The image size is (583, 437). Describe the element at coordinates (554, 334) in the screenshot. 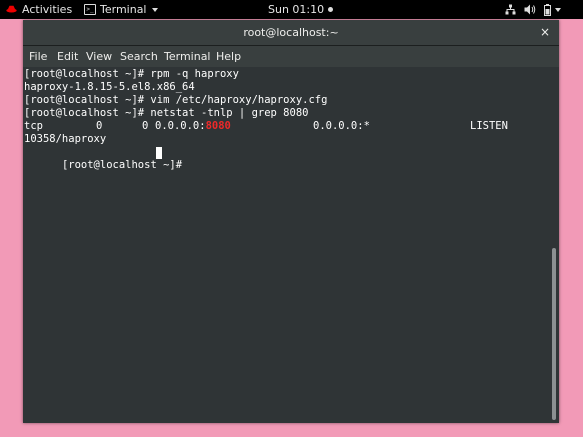

I see `scrollbar-thumb` at that location.